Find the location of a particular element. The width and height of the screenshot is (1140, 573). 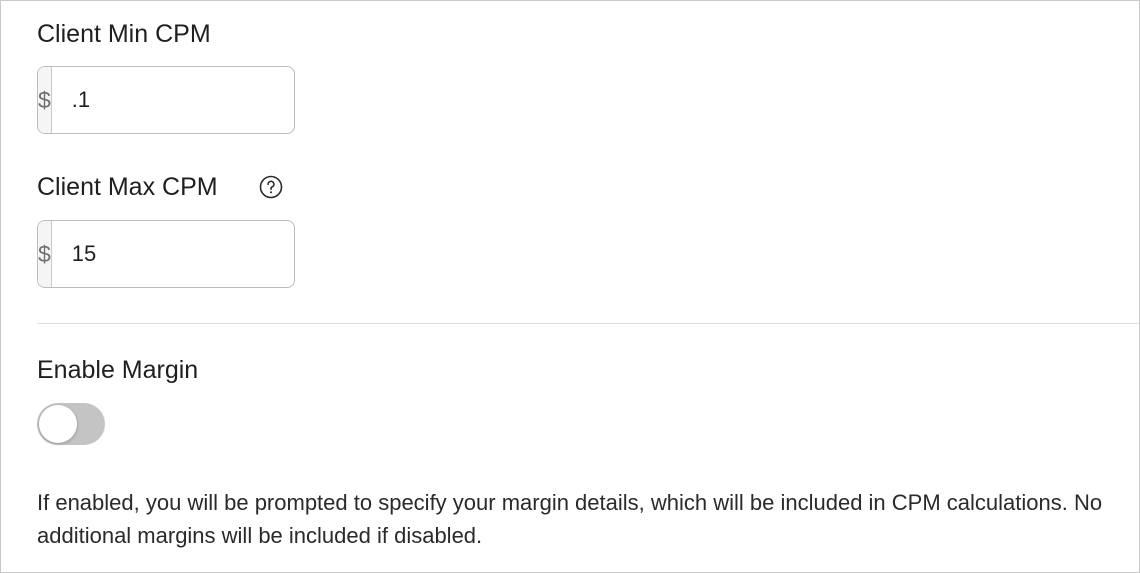

client-min-cpm-label: Client Min CPM is located at coordinates (124, 34).